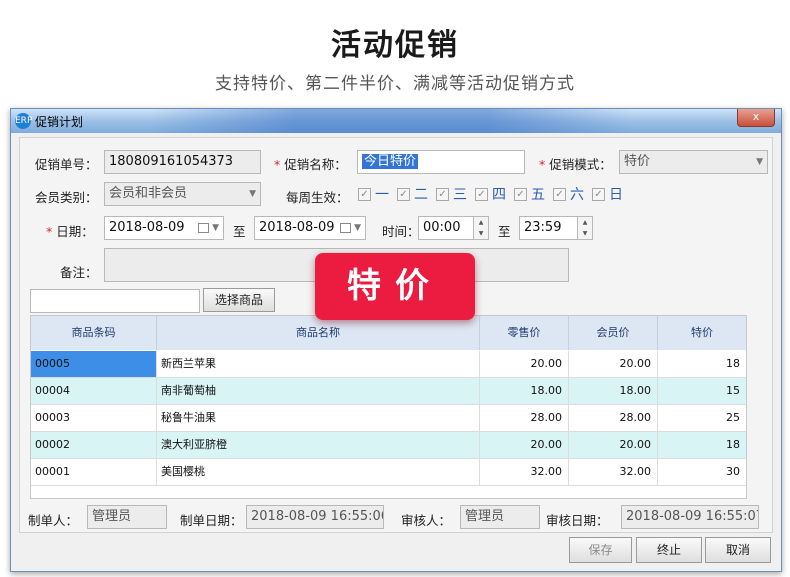 The height and width of the screenshot is (577, 790). What do you see at coordinates (702, 391) in the screenshot?
I see `cell-special: 15` at bounding box center [702, 391].